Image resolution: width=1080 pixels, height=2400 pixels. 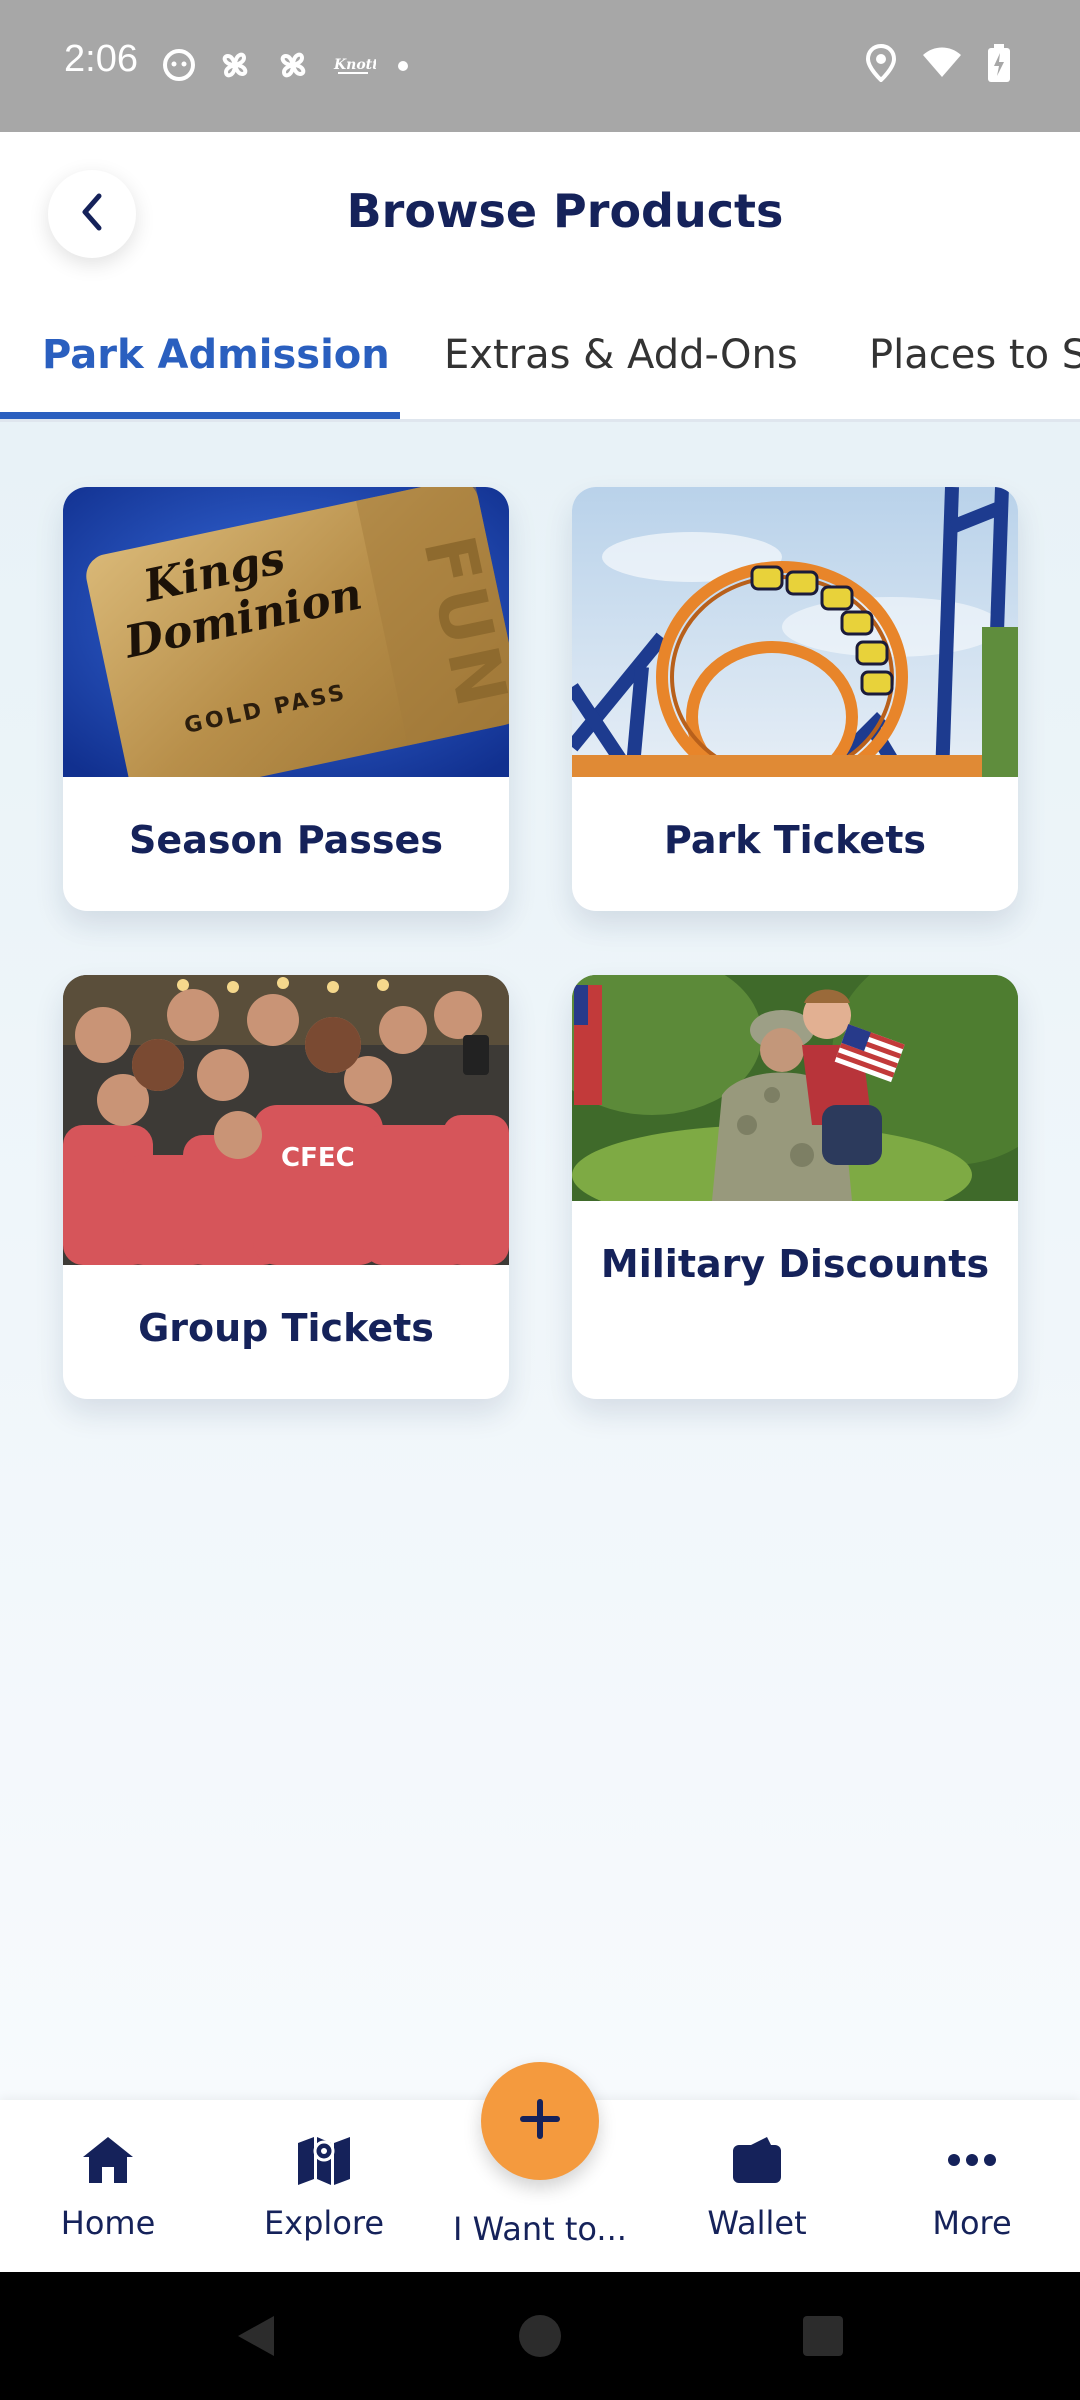 I want to click on nav-explore: Explore, so click(x=324, y=2186).